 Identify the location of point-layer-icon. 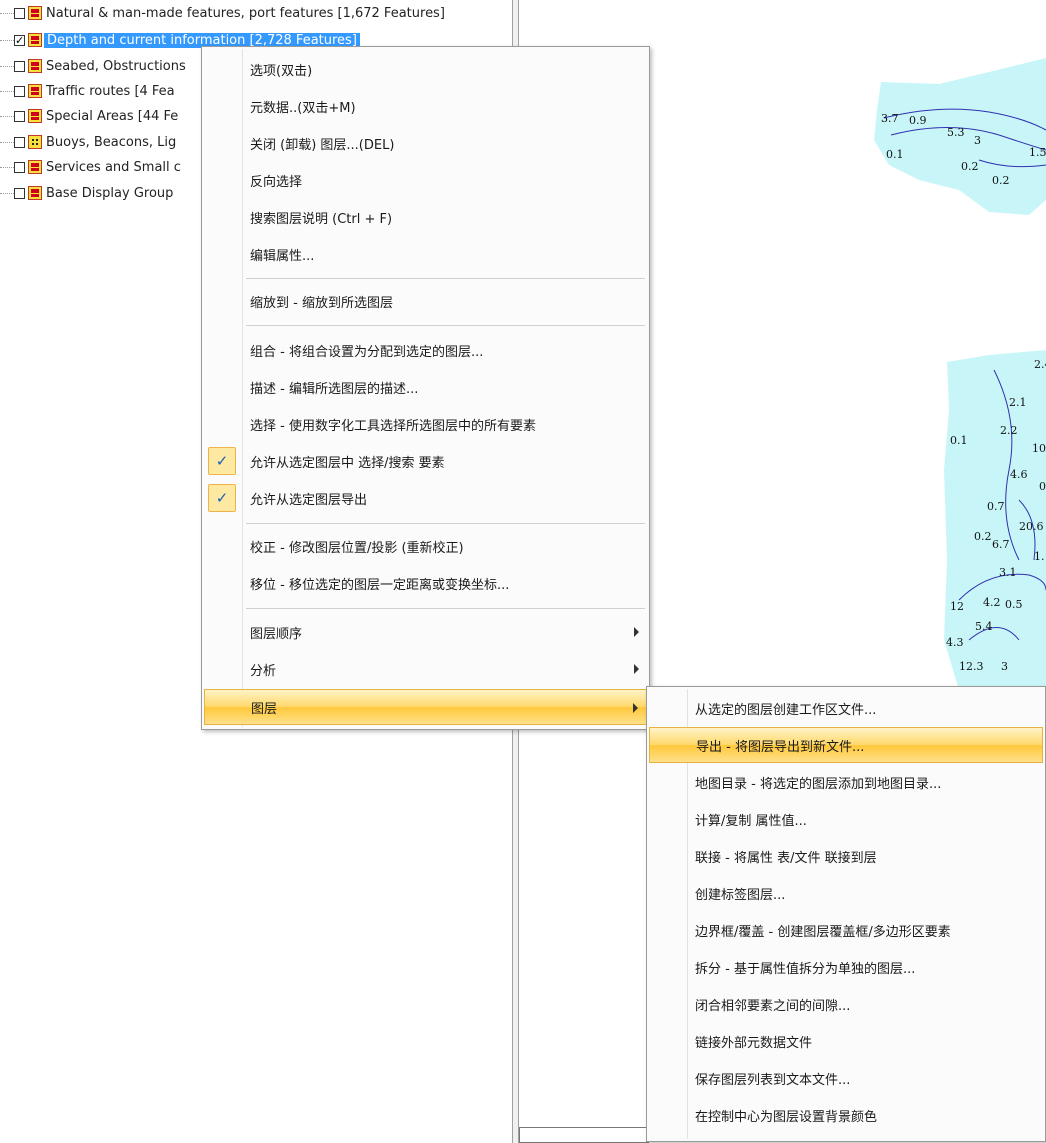
(35, 142).